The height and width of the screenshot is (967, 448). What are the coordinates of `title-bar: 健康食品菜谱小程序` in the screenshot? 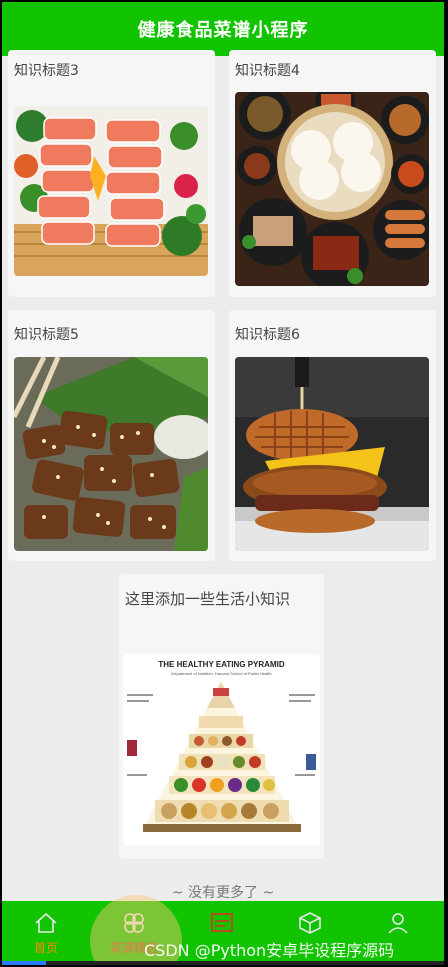 It's located at (223, 29).